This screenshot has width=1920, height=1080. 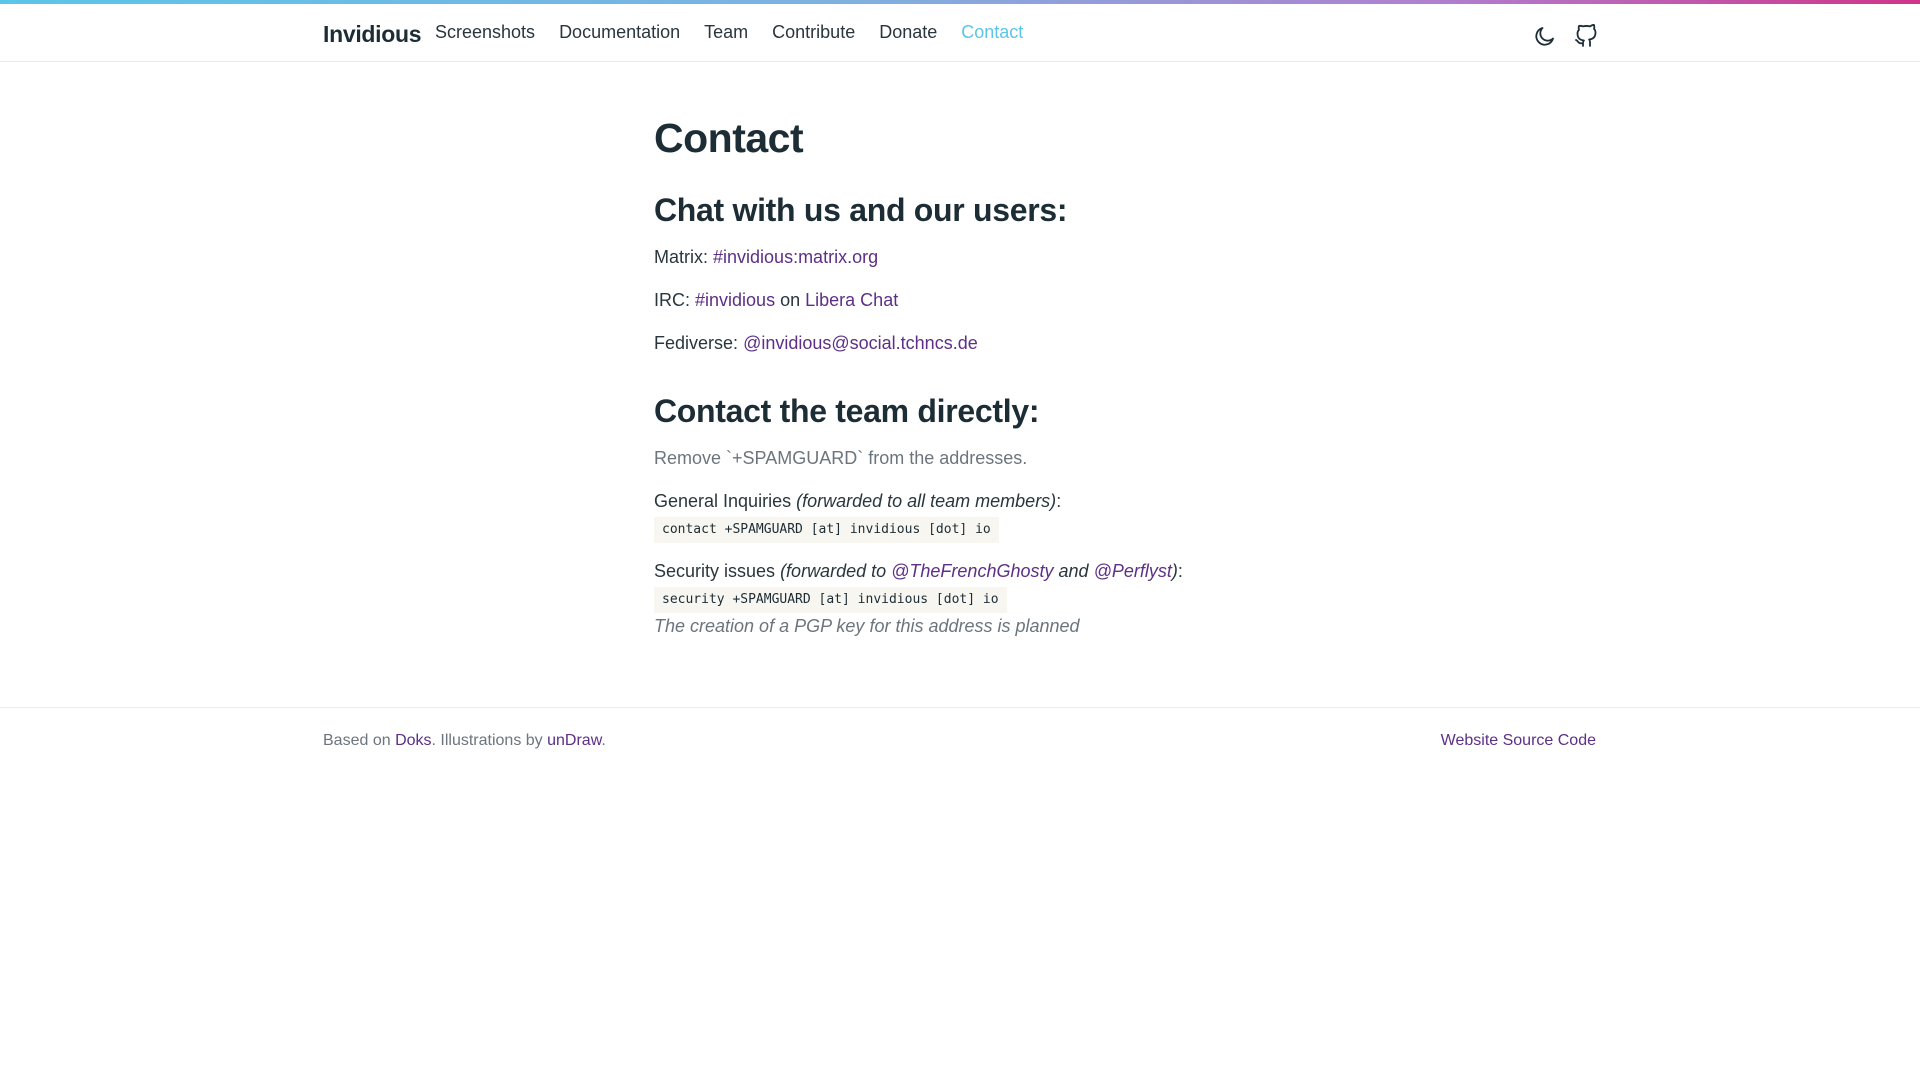 What do you see at coordinates (1073, 571) in the screenshot?
I see `security-and: and` at bounding box center [1073, 571].